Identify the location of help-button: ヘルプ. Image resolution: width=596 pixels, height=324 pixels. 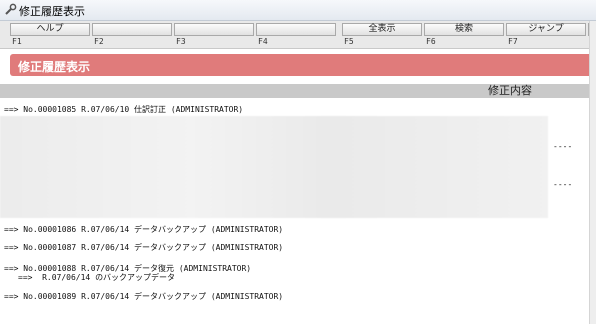
(50, 29).